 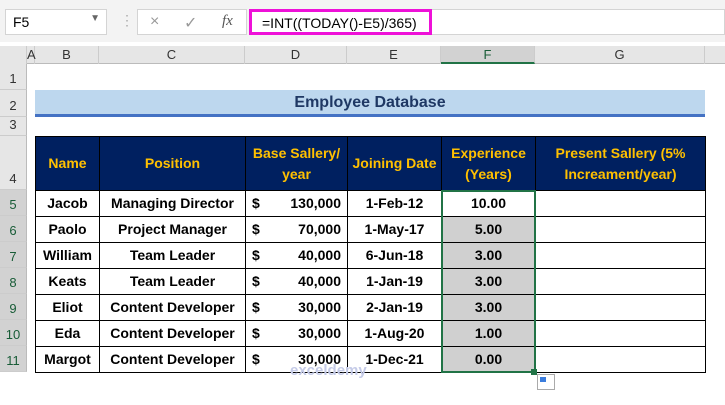 I want to click on column-header-f: F, so click(x=488, y=55).